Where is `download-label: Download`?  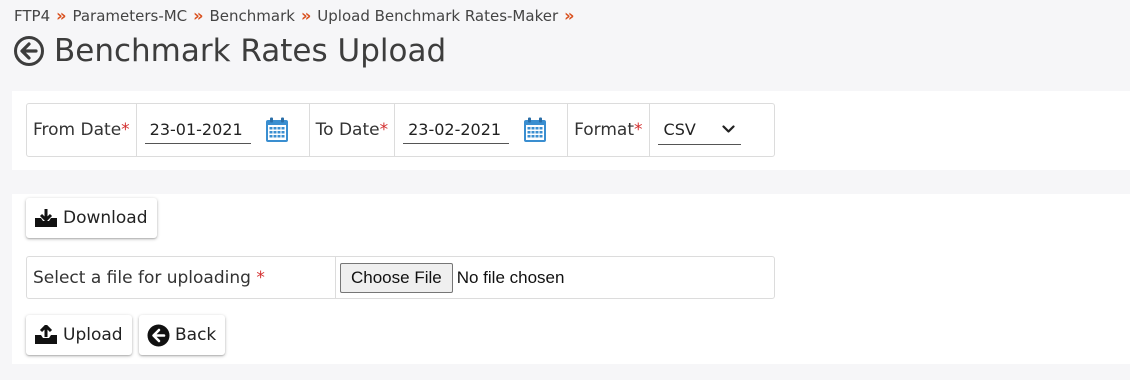
download-label: Download is located at coordinates (105, 218).